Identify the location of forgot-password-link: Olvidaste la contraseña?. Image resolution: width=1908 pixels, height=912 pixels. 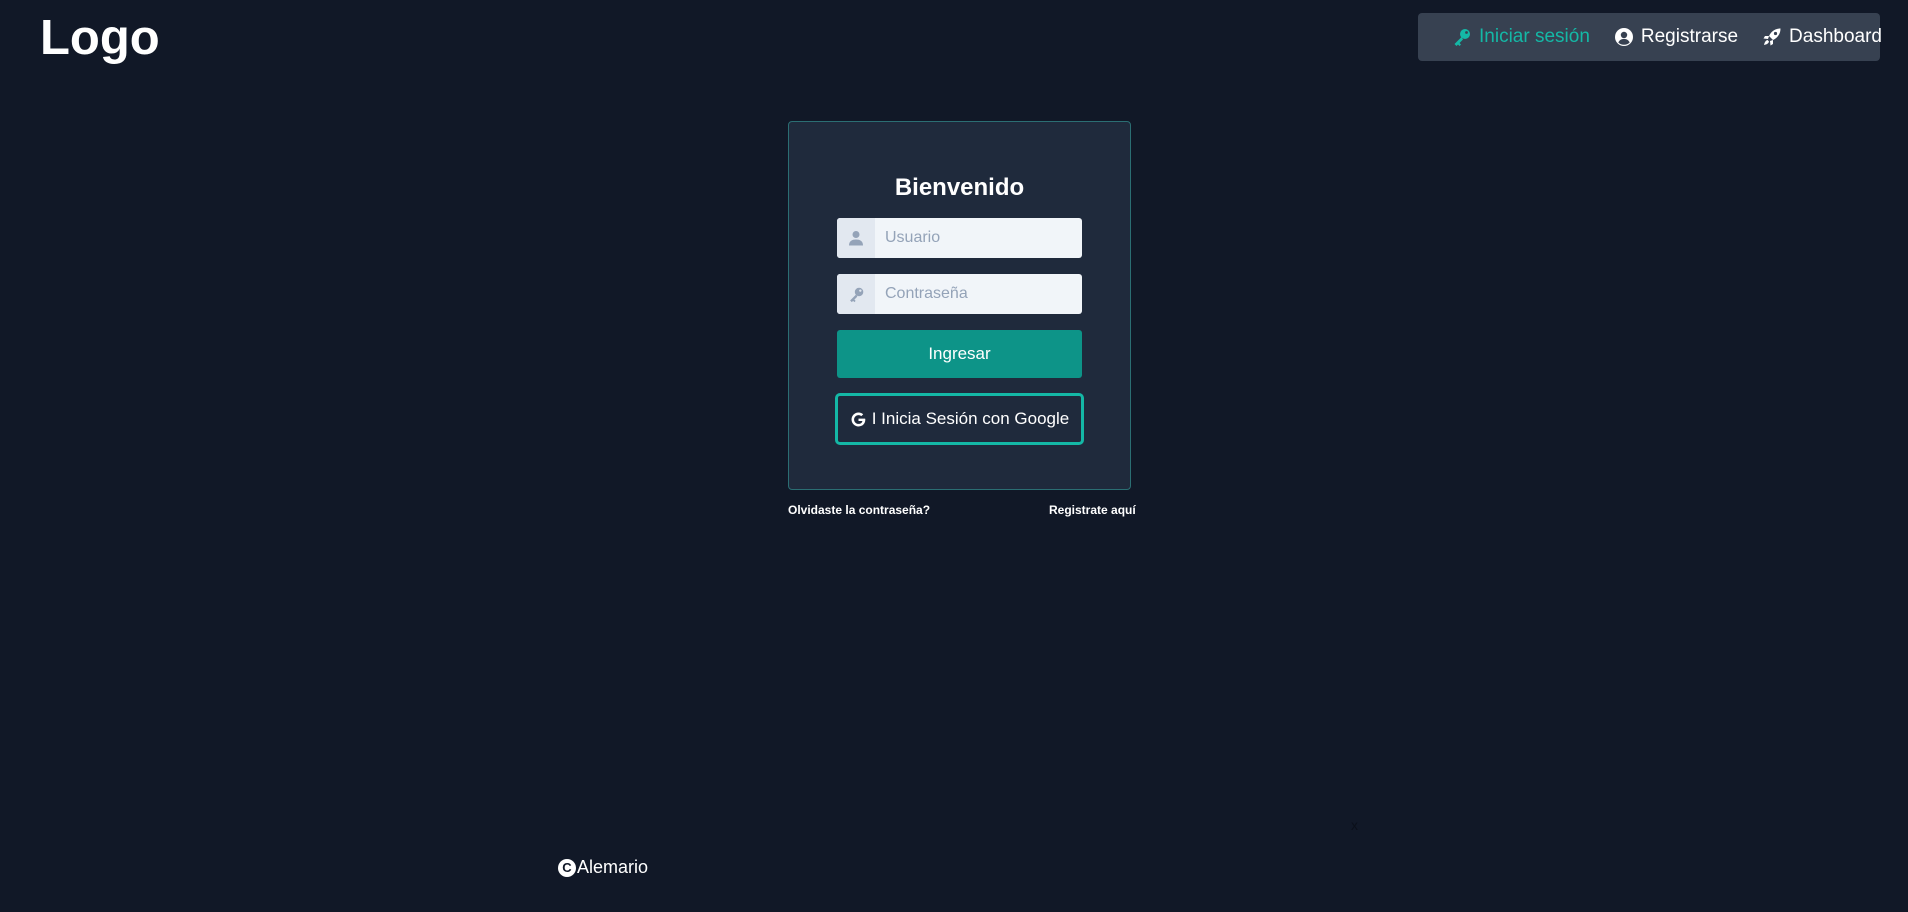
(859, 510).